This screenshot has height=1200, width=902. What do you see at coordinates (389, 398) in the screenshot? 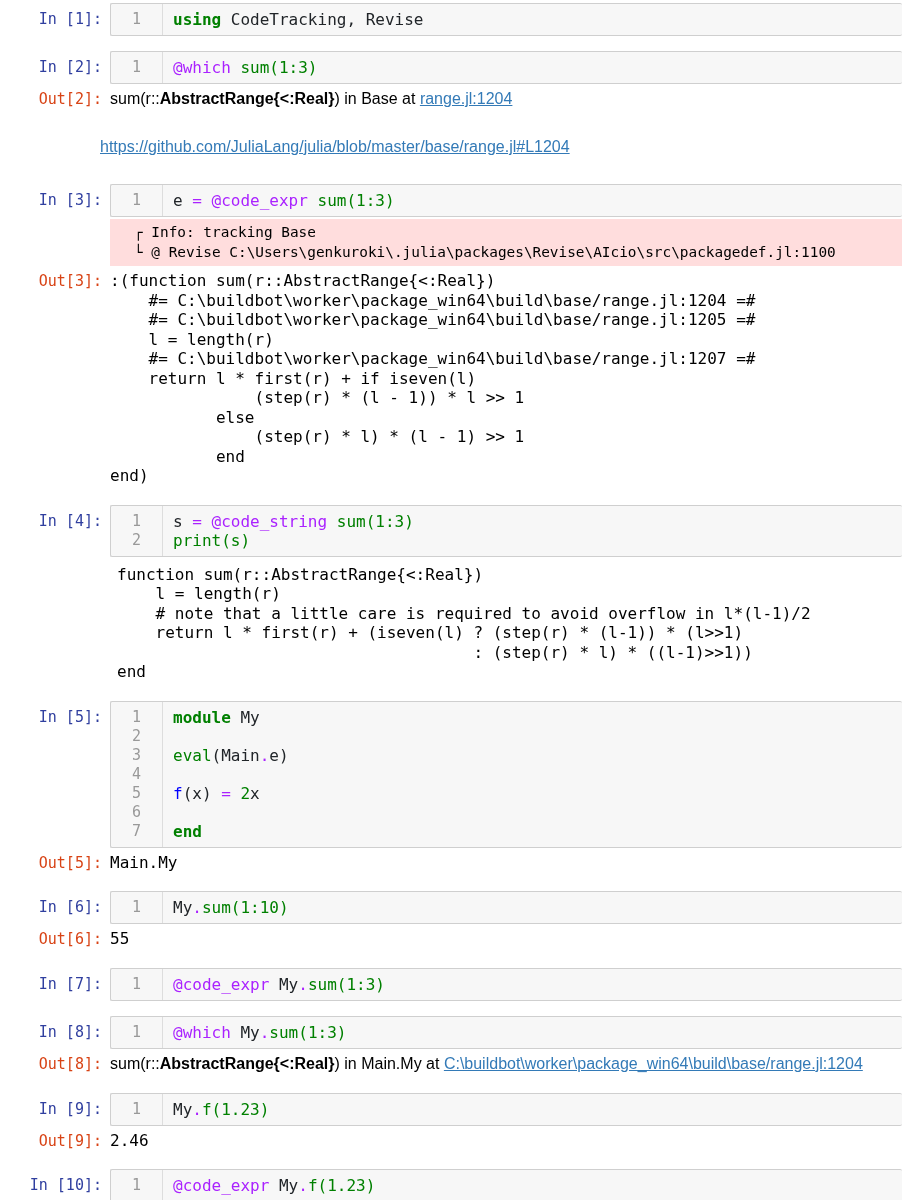
I see `output-line: (step(r) * (l - 1)) * l >> 1` at bounding box center [389, 398].